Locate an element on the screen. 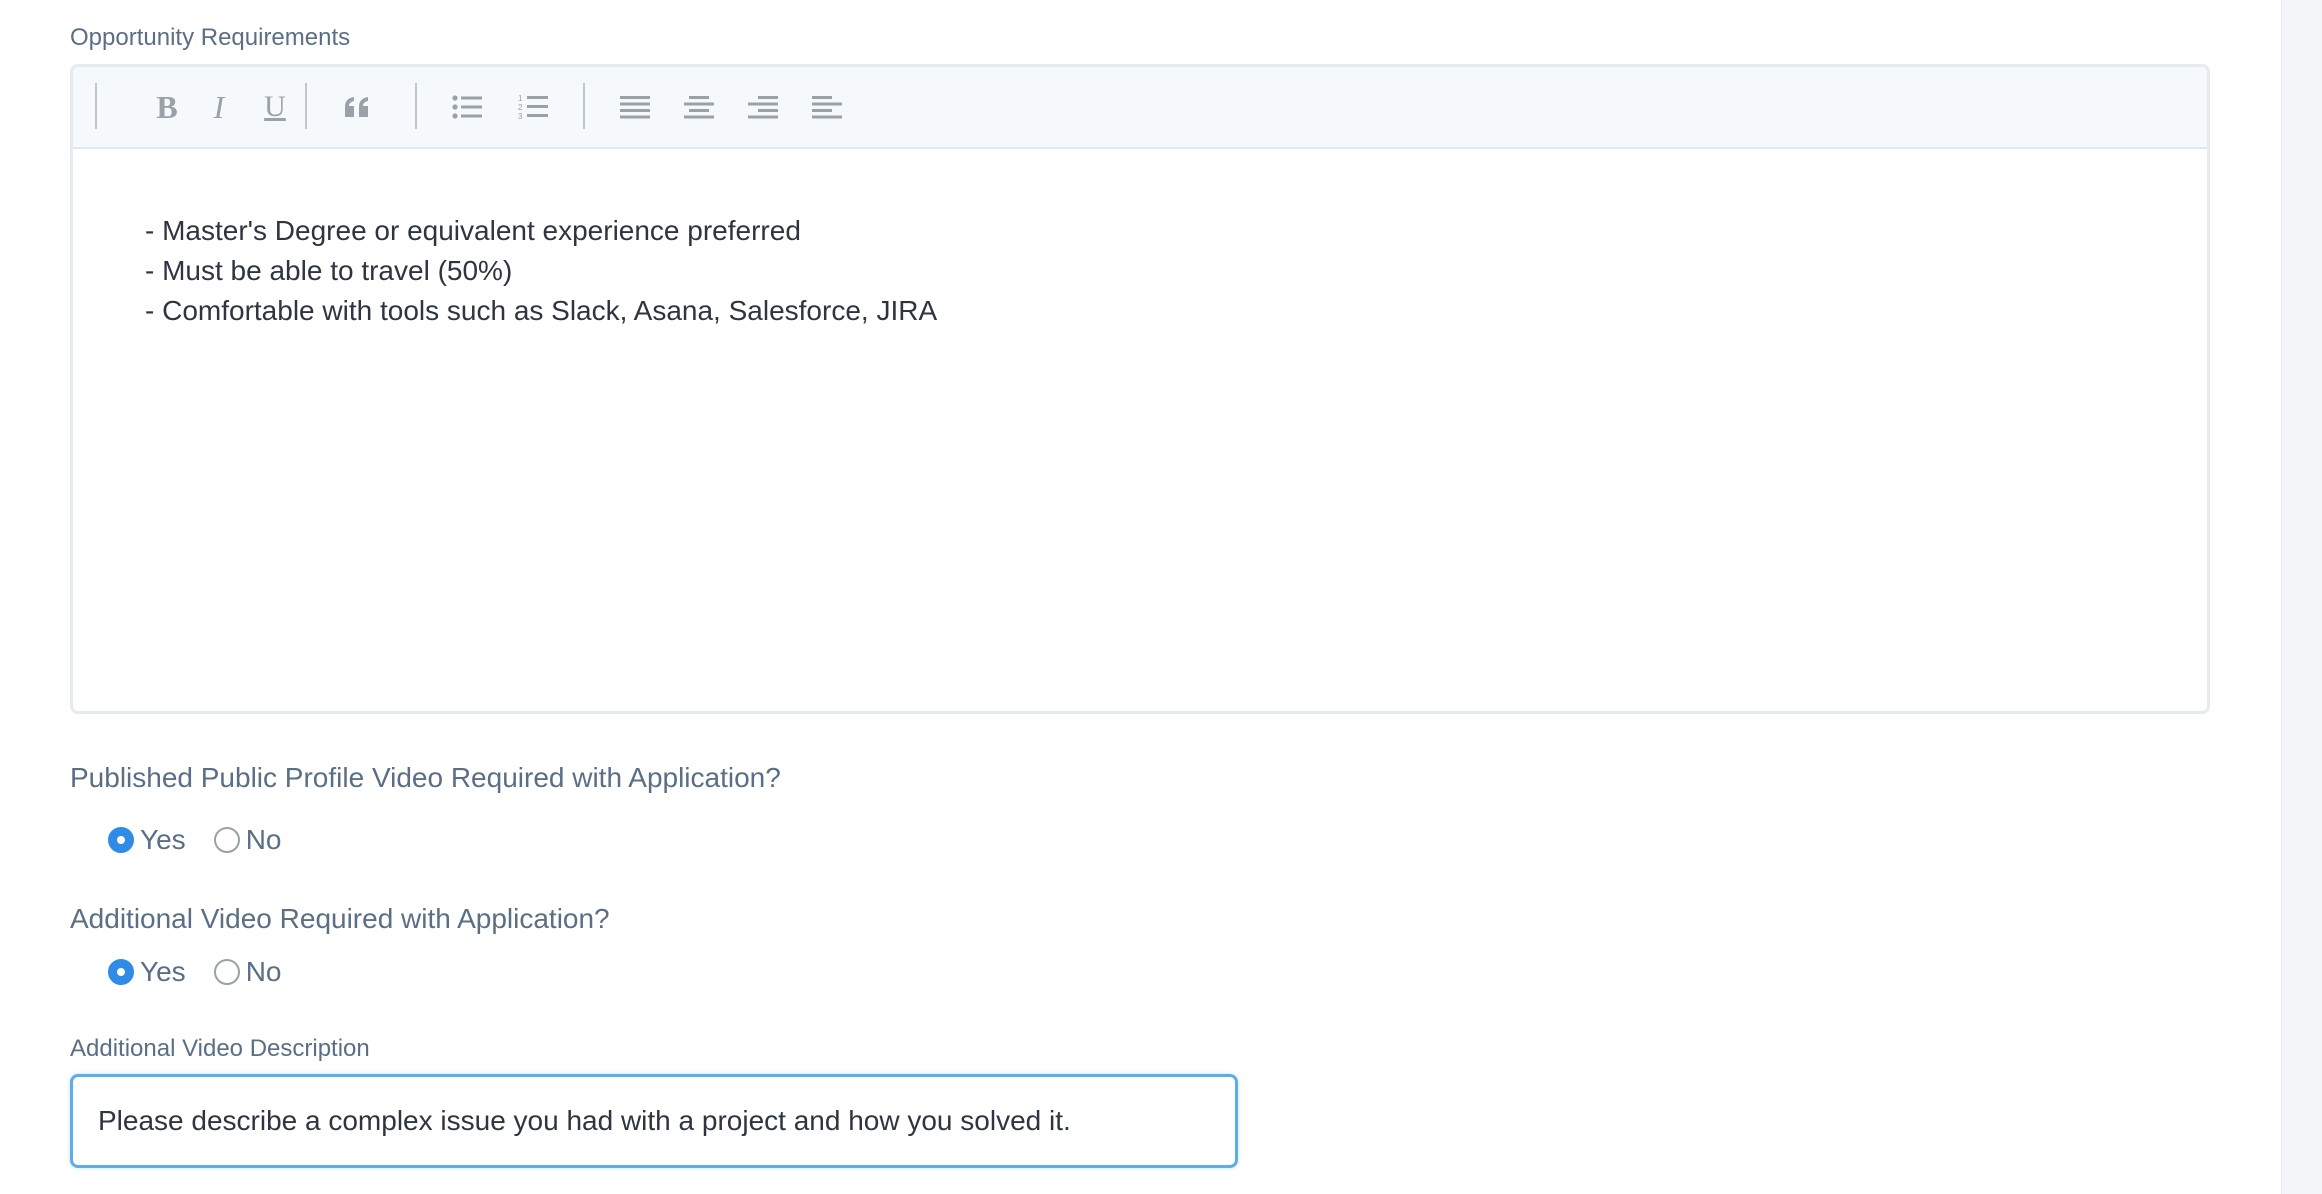  blockquote-icon is located at coordinates (357, 107).